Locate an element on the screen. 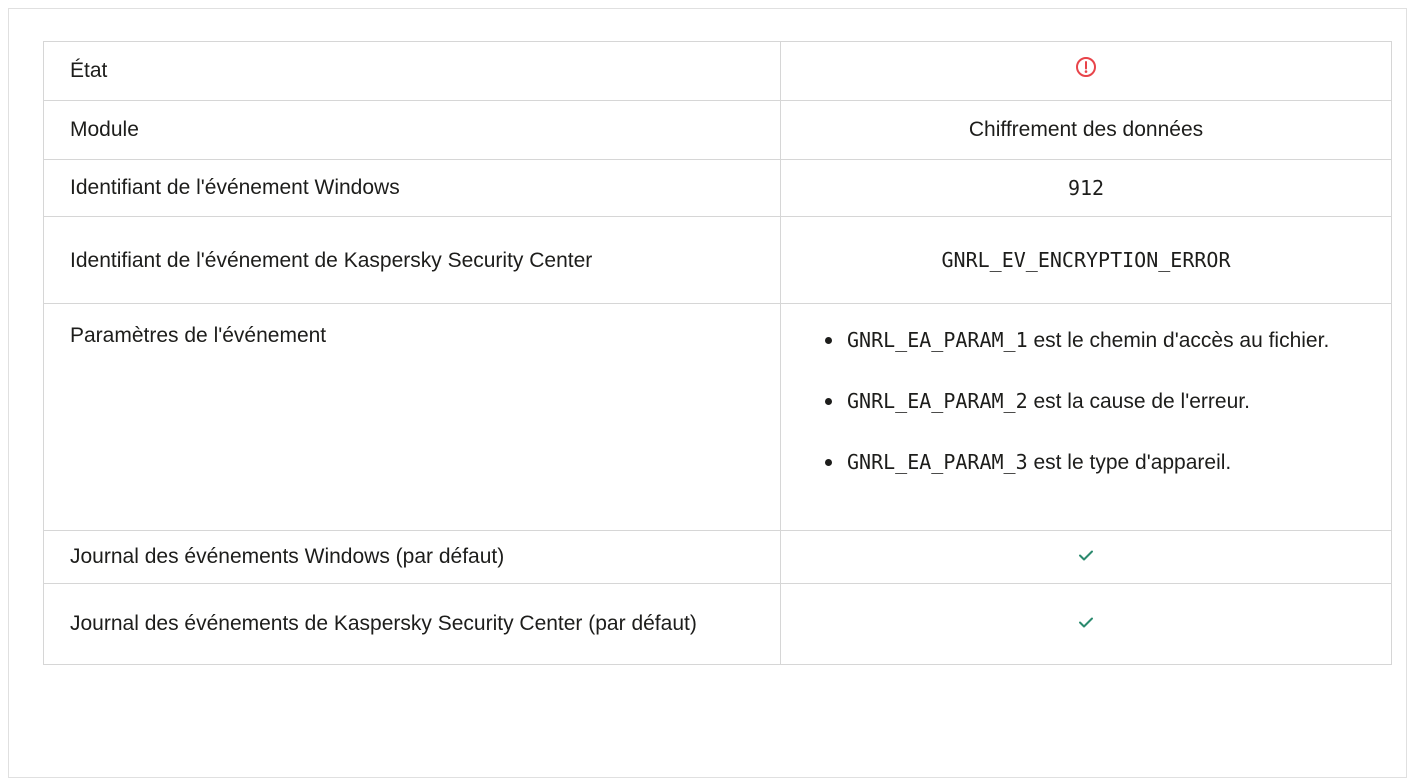  table-row-windows-event-id: Identifiant de l'événement Windows 912 is located at coordinates (717, 188).